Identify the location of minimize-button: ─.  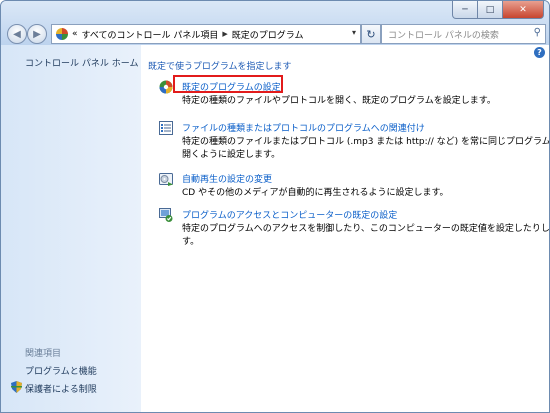
(465, 10).